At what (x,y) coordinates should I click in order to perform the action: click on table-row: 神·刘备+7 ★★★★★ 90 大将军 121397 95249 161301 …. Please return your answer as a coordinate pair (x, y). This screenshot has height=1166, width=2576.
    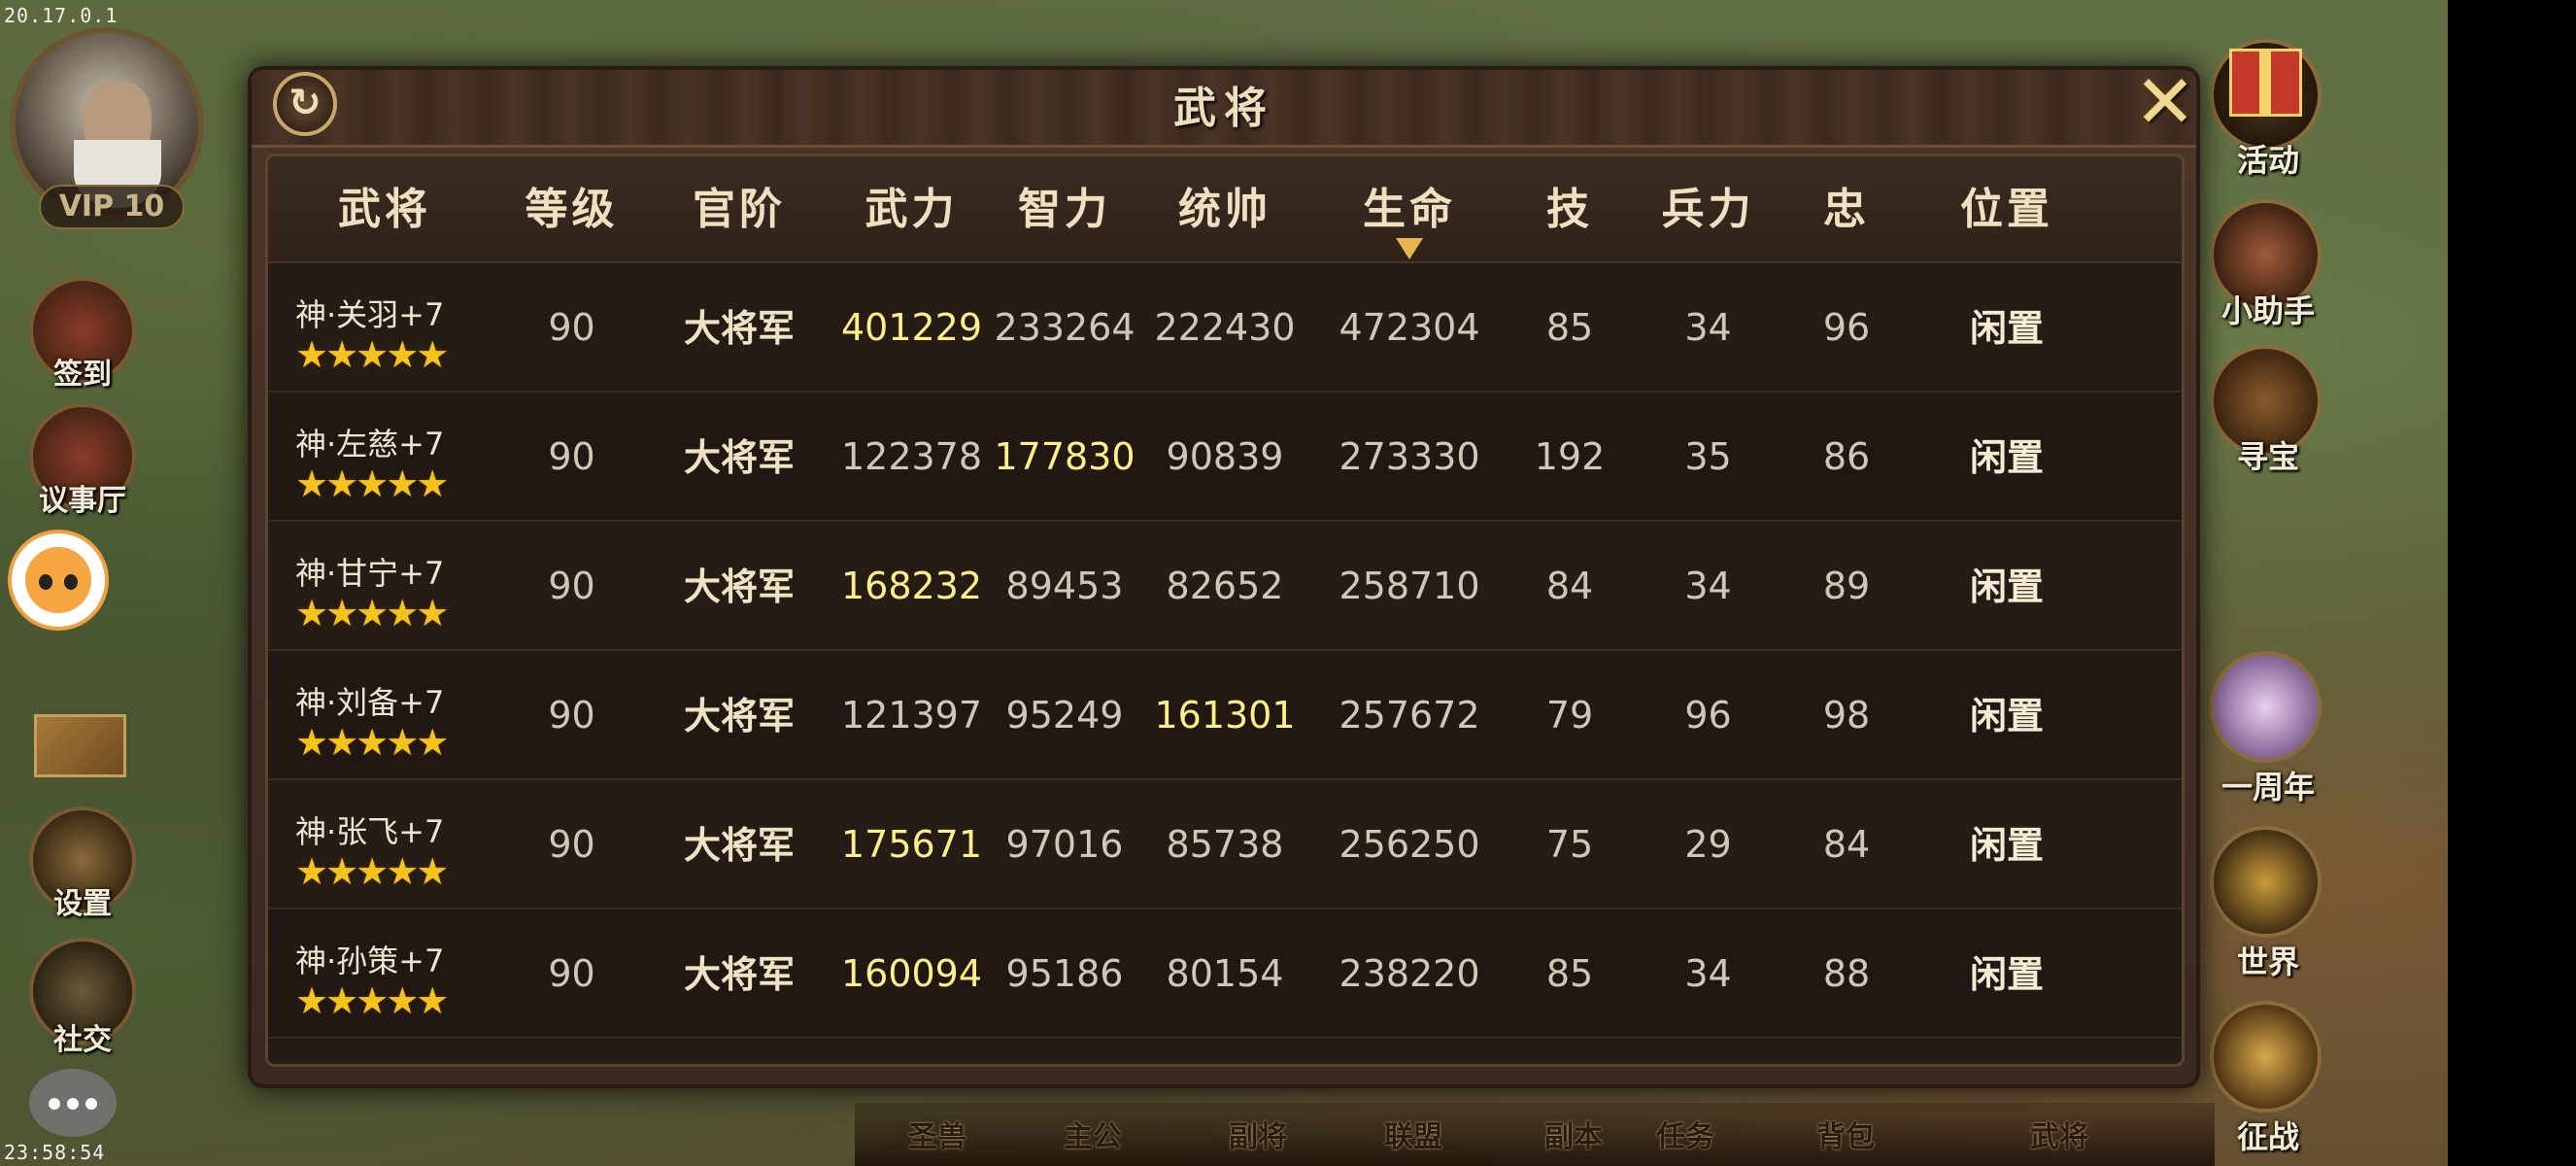
    Looking at the image, I should click on (1225, 715).